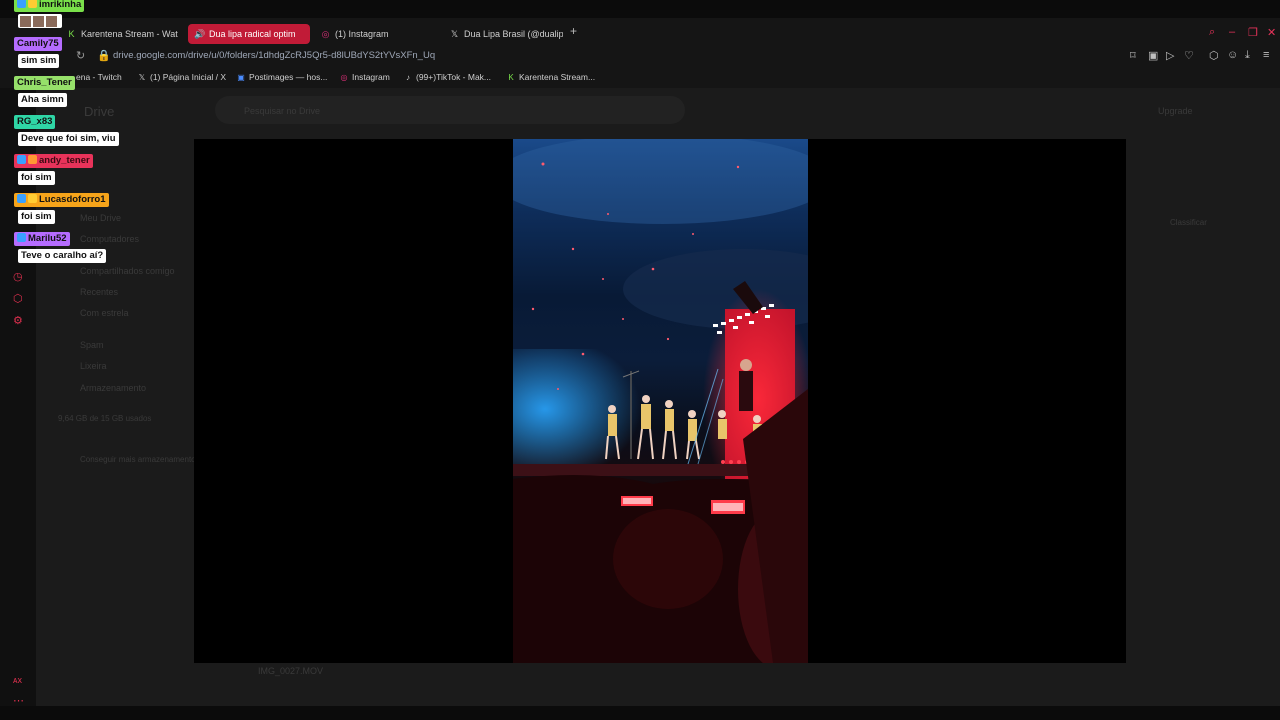 Image resolution: width=1280 pixels, height=720 pixels. I want to click on drive-nav-item: Meu Drive, so click(101, 218).